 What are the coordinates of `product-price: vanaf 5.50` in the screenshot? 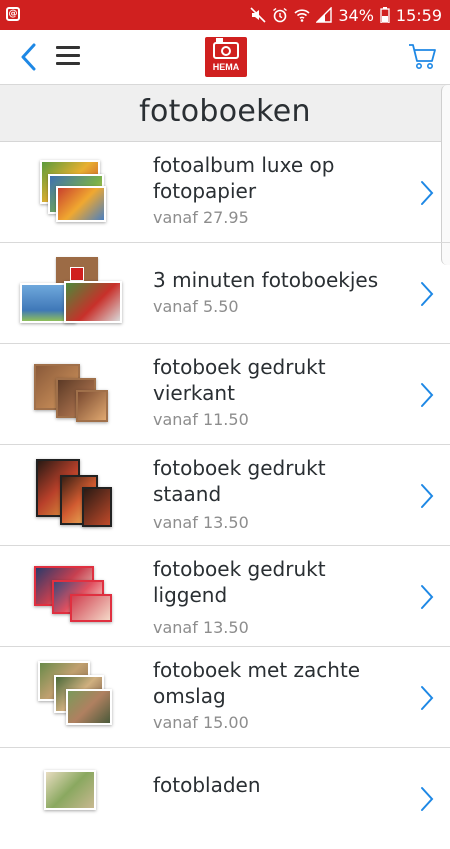 It's located at (196, 306).